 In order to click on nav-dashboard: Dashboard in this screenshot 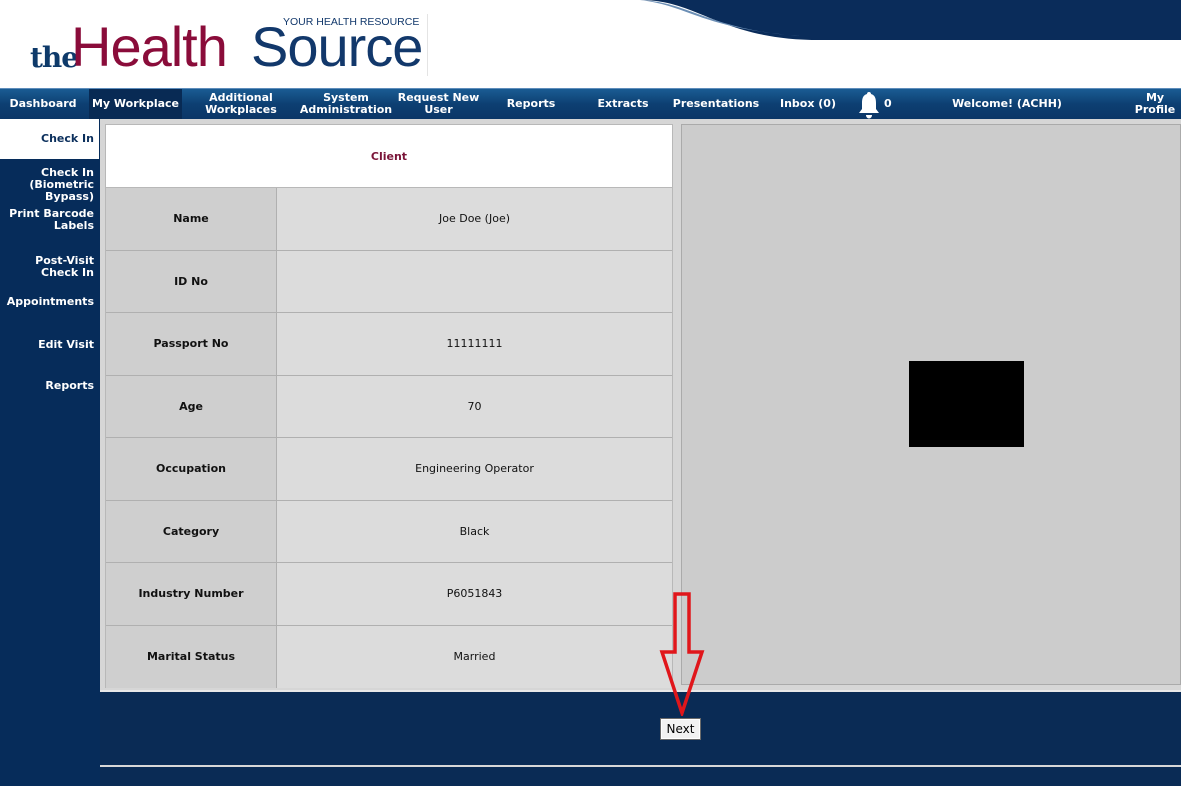, I will do `click(43, 104)`.